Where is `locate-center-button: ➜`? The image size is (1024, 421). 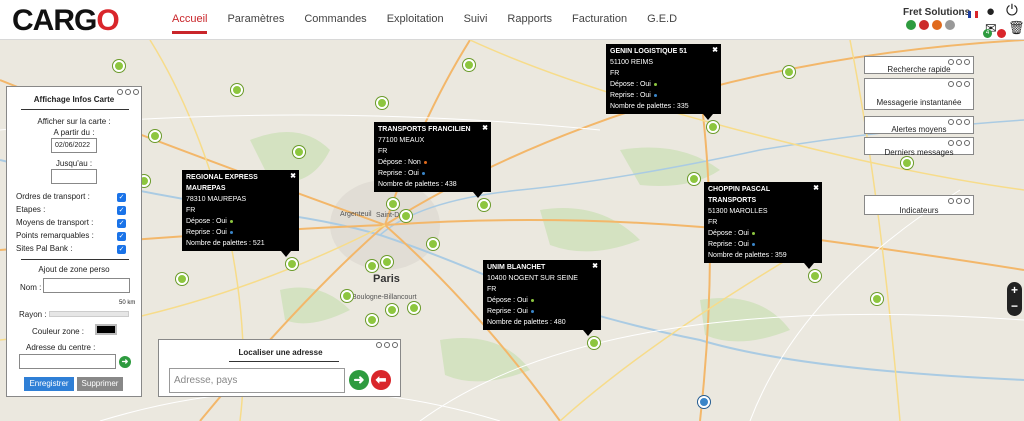 locate-center-button: ➜ is located at coordinates (125, 362).